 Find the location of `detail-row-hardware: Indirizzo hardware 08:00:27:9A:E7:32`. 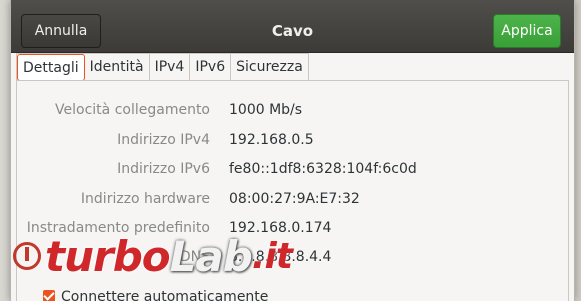

detail-row-hardware: Indirizzo hardware 08:00:27:9A:E7:32 is located at coordinates (292, 201).